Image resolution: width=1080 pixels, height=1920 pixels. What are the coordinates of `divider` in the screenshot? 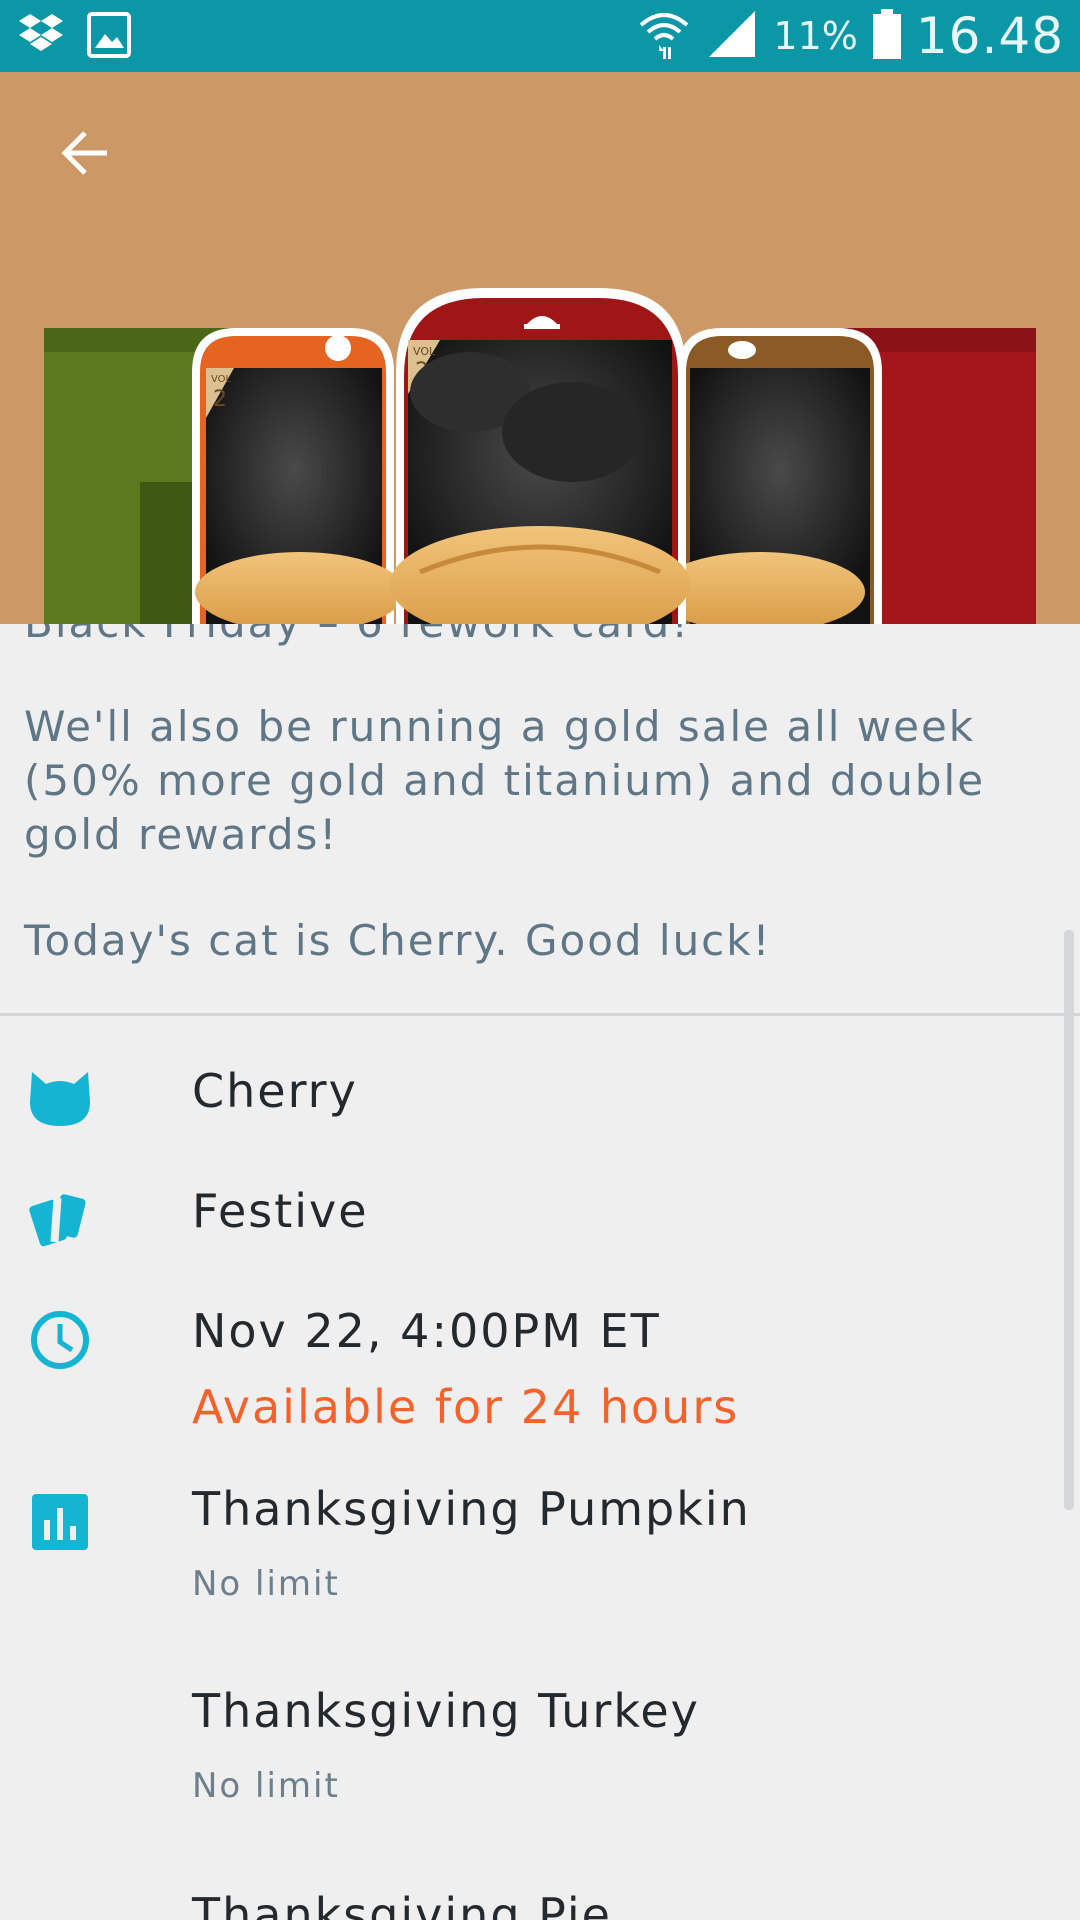 It's located at (540, 1014).